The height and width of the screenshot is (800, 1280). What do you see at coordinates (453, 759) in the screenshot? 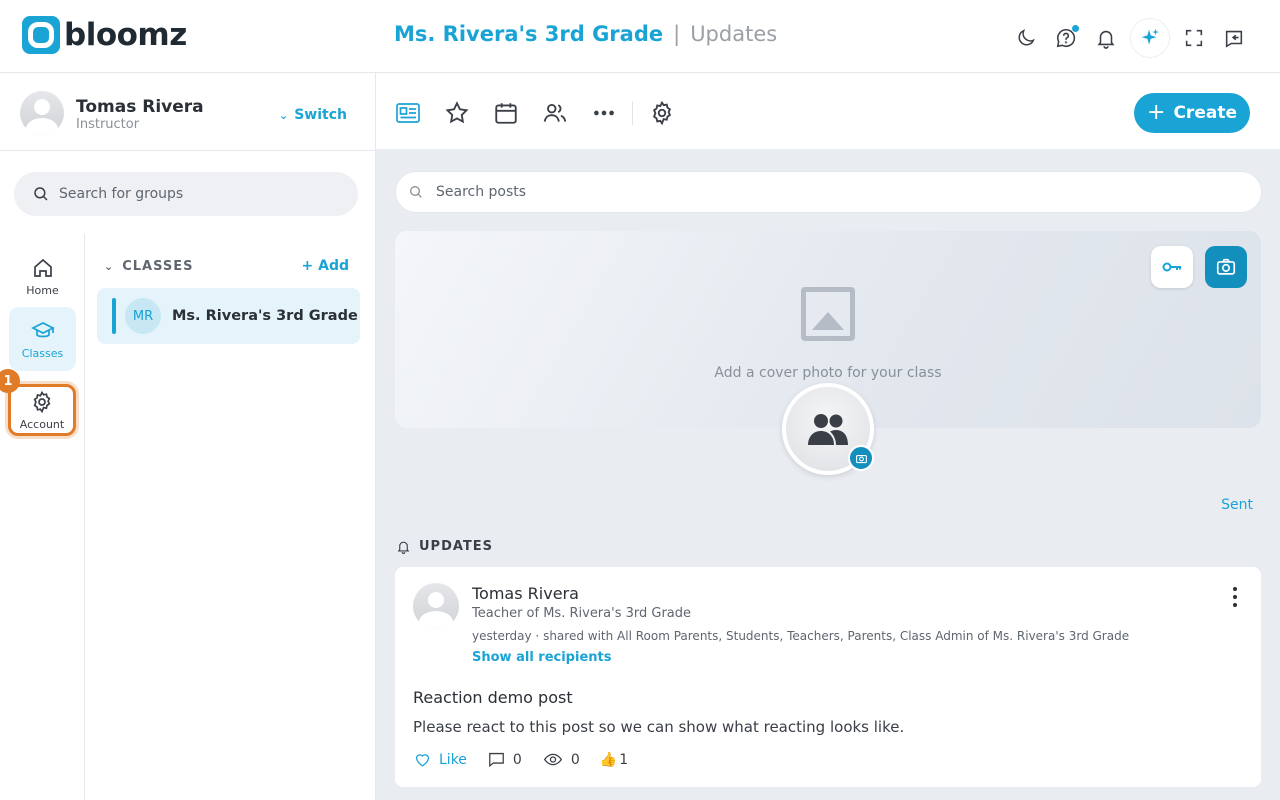
I see `like-label: Like` at bounding box center [453, 759].